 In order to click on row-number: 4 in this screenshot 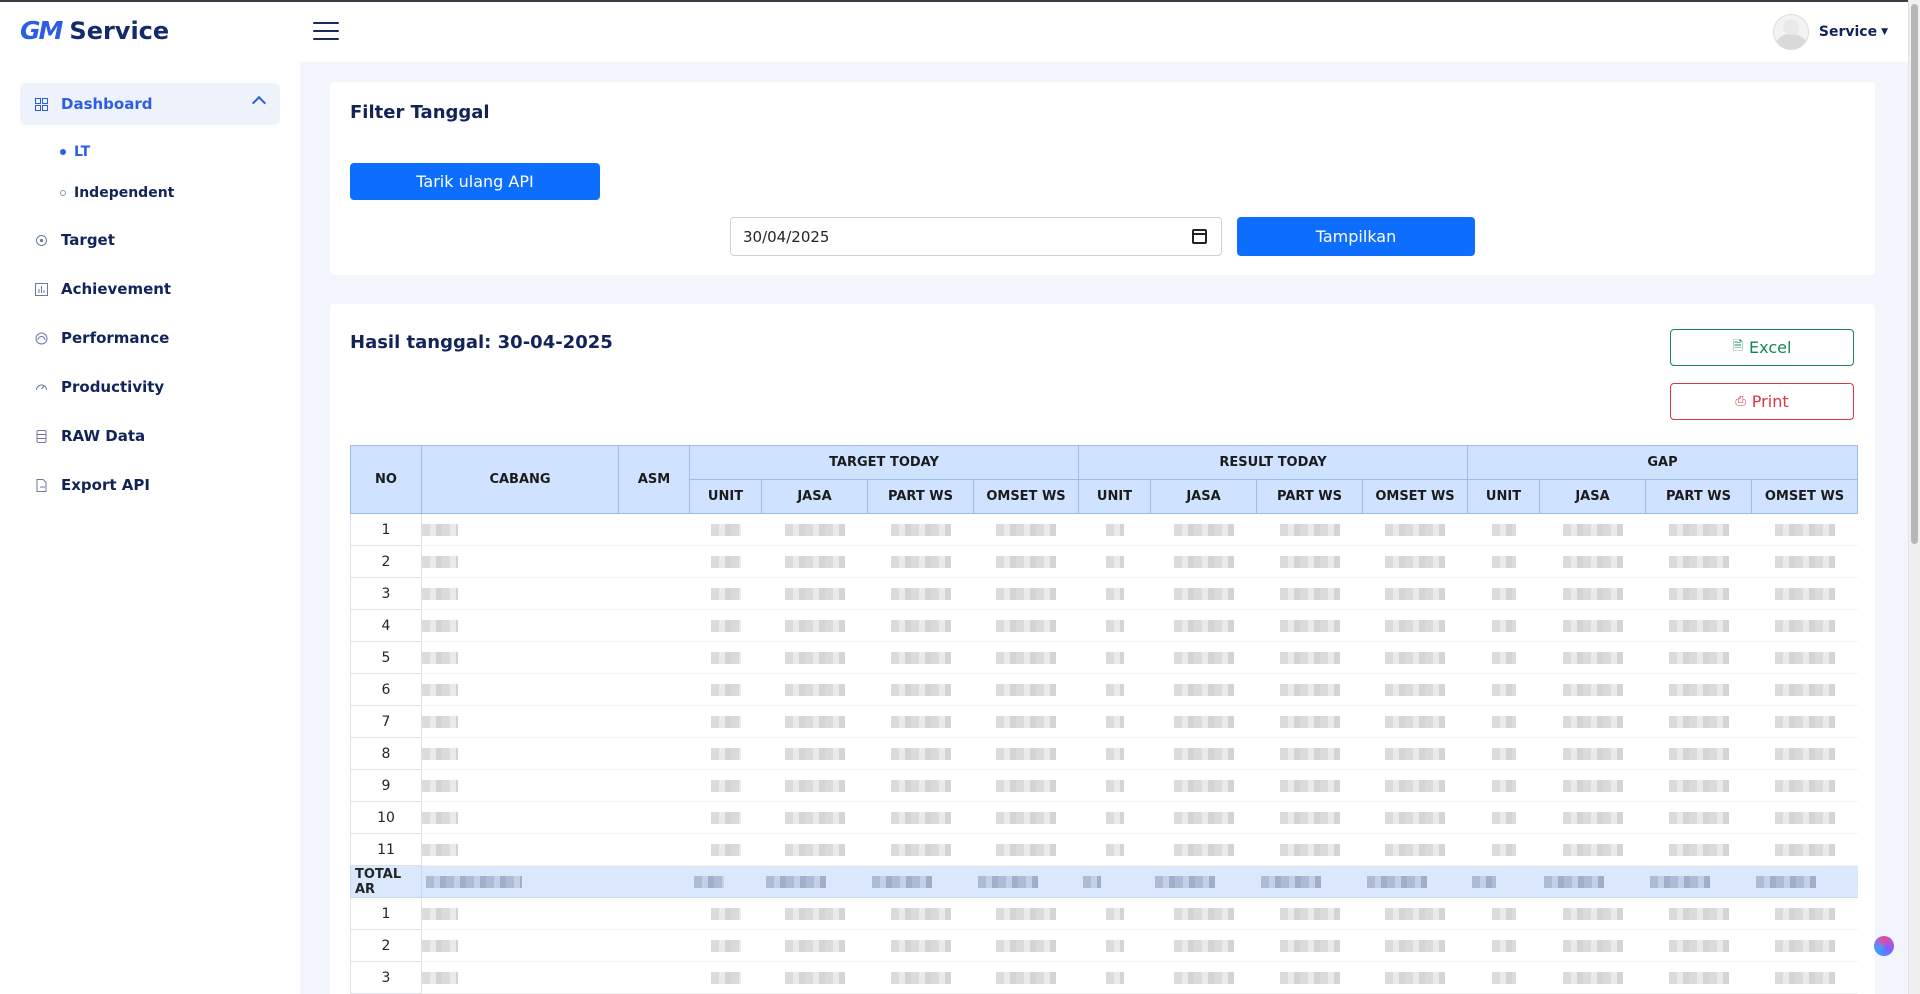, I will do `click(386, 625)`.